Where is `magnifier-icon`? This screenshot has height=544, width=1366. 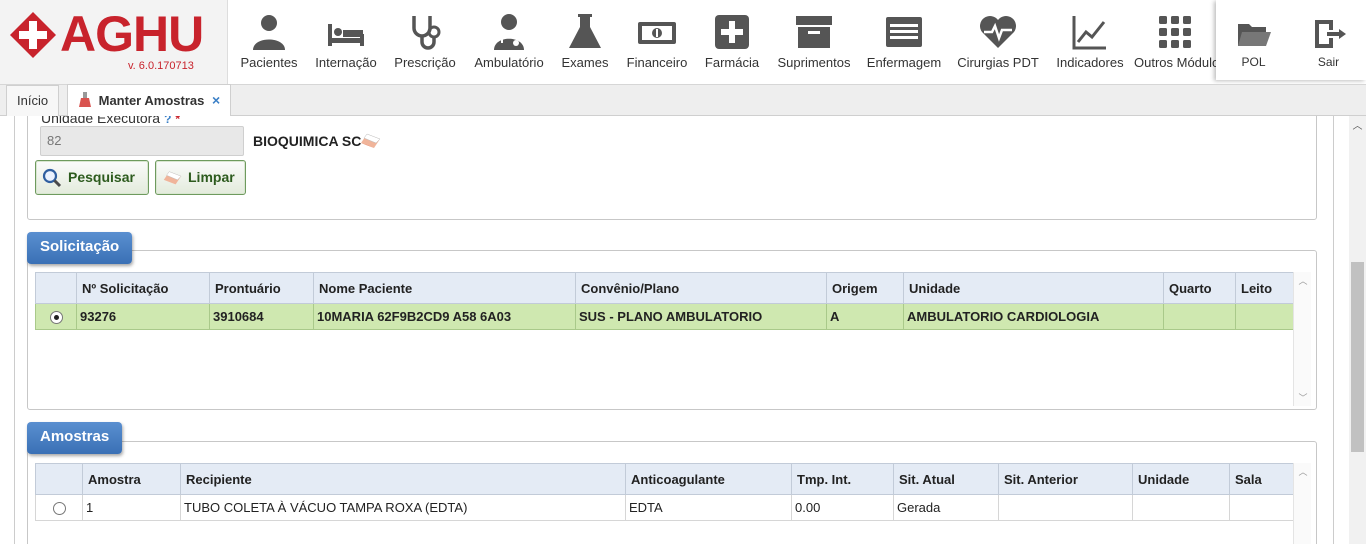 magnifier-icon is located at coordinates (52, 178).